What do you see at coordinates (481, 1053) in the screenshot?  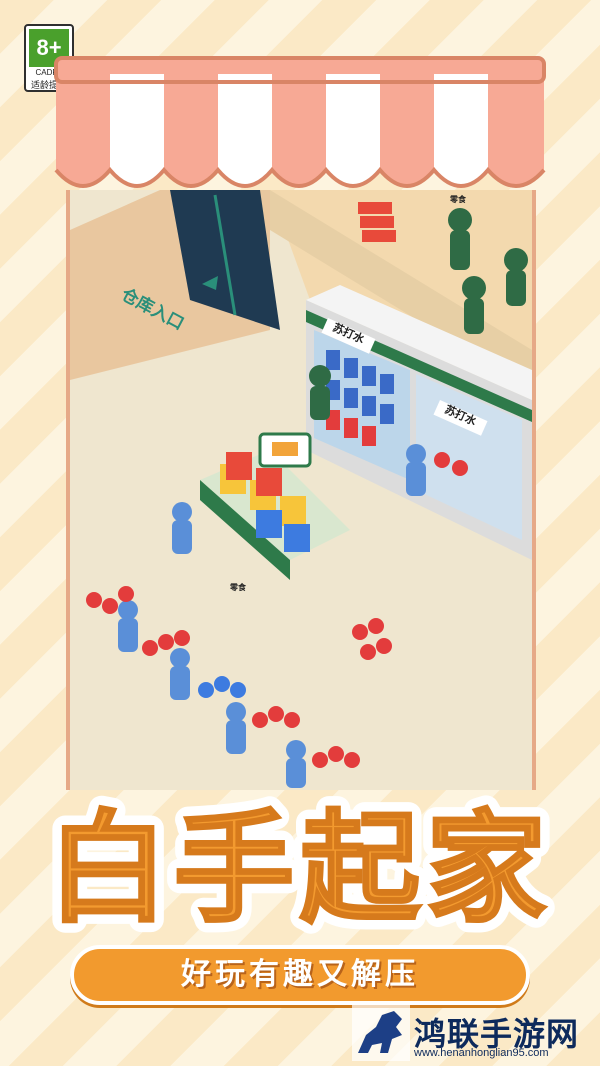 I see `site-url: www.henanhonglian95.com` at bounding box center [481, 1053].